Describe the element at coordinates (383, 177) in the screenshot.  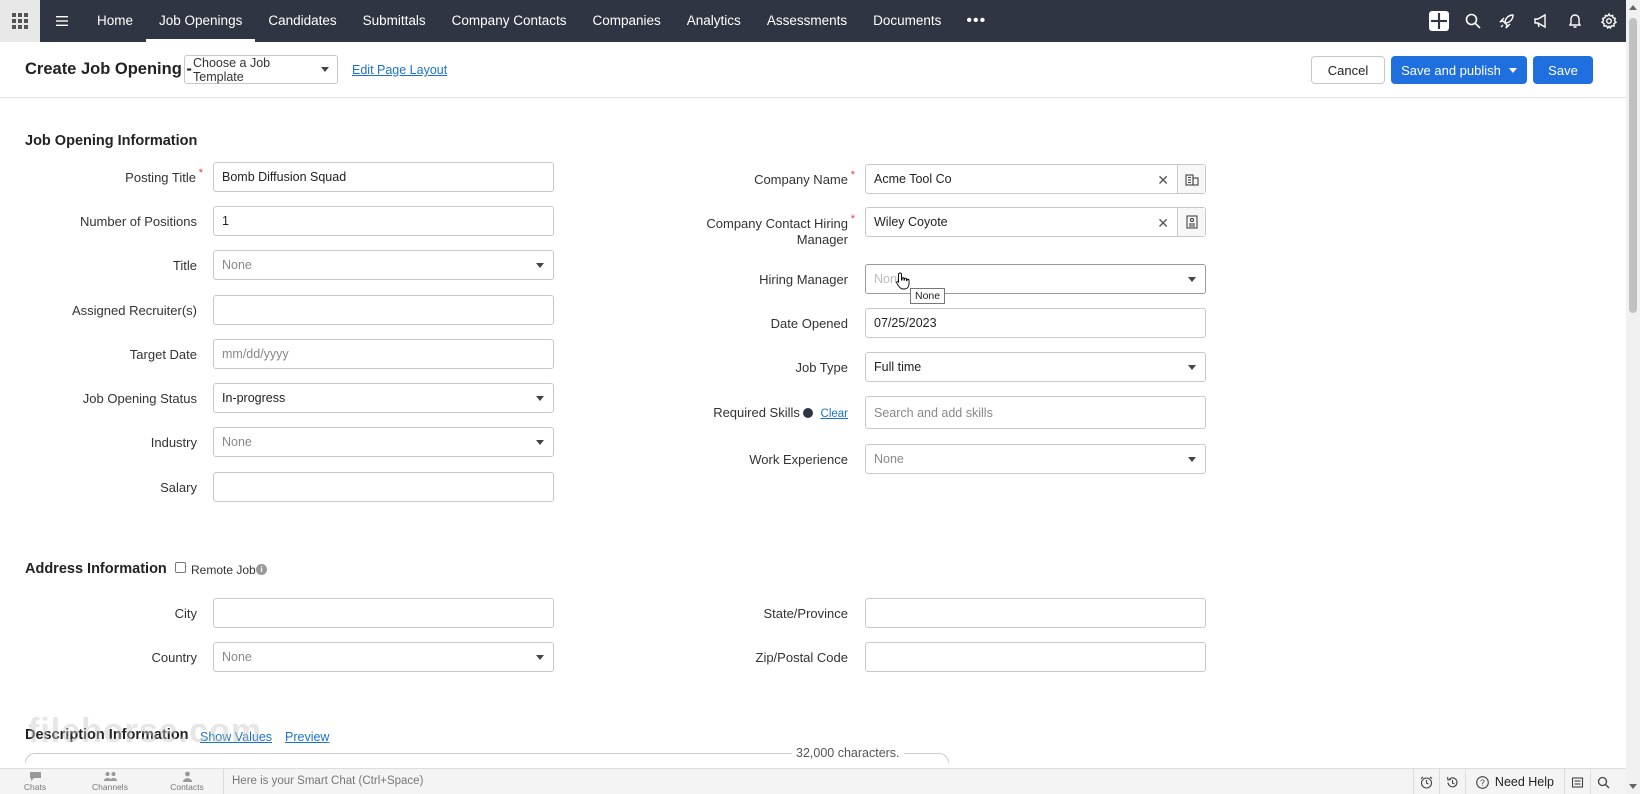
I see `posting-title-input: Bomb Diffusion Squad` at that location.